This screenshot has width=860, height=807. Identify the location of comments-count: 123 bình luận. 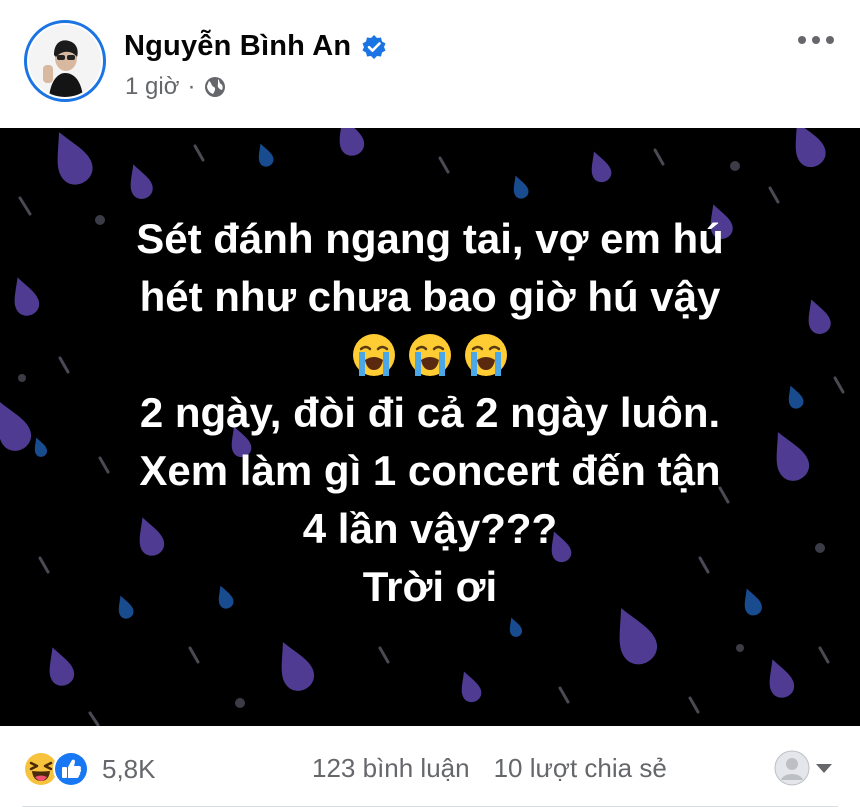
(391, 768).